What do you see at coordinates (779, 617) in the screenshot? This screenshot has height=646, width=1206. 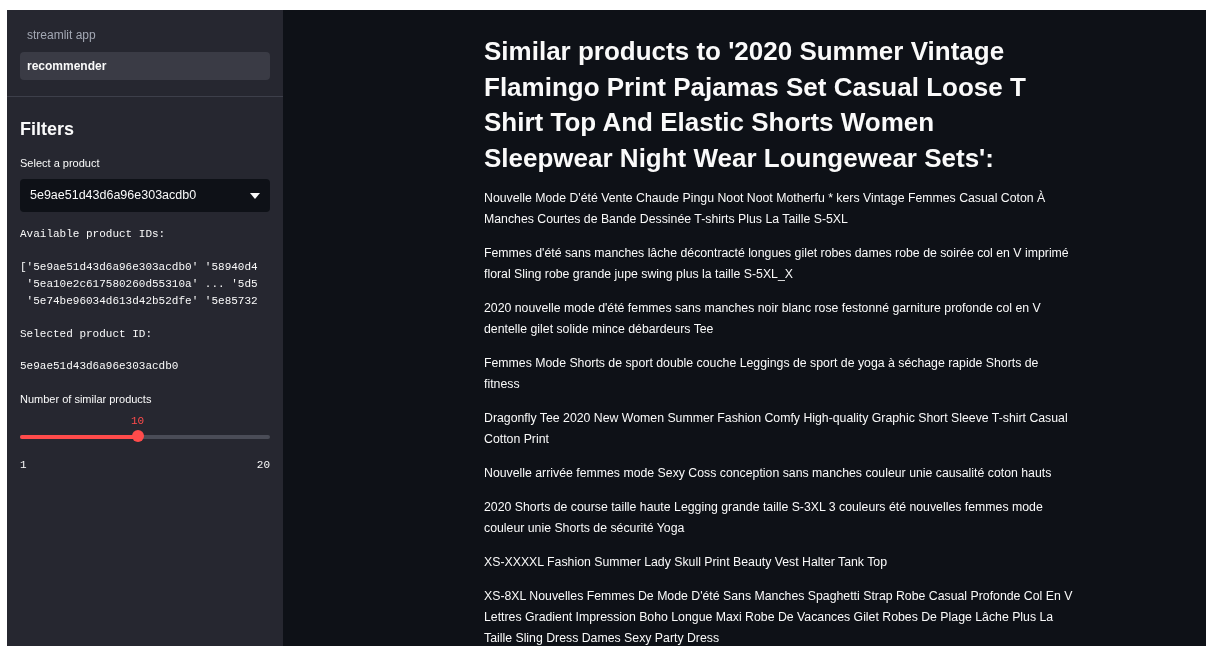 I see `product-title: XS-8XL Nouvelles Femmes De Mode D'été Sans Manches Spaghetti Strap Robe Casual Profonde Col En V Lettres Gradient Impression Boho Longue Maxi Robe De Vacances Gilet Robes De Plage Lâche Plus La Taille Sling Dress Dames Sexy Party Dress` at bounding box center [779, 617].